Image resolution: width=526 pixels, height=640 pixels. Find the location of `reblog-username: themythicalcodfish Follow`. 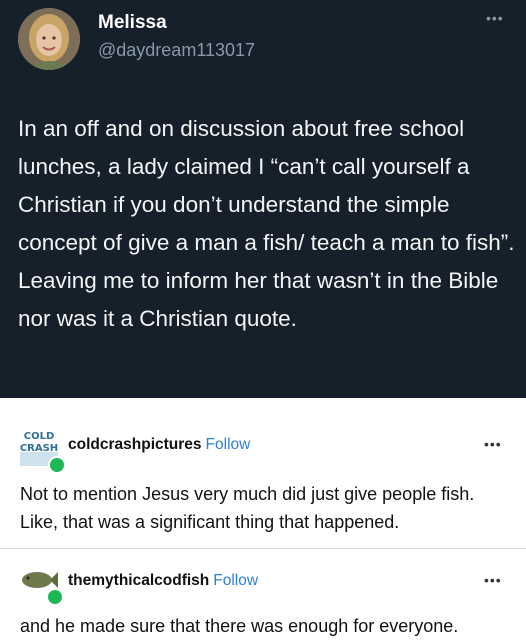

reblog-username: themythicalcodfish Follow is located at coordinates (163, 581).